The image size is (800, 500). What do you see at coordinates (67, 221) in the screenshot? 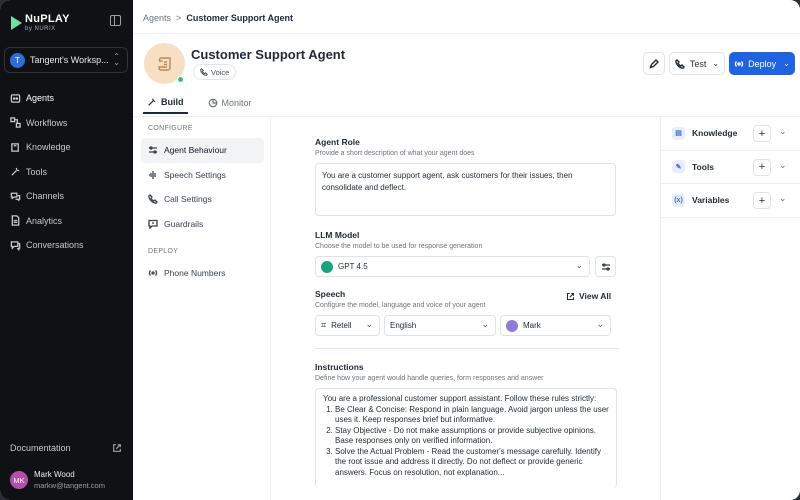
I see `sidebar-item-analytics: Analytics` at bounding box center [67, 221].